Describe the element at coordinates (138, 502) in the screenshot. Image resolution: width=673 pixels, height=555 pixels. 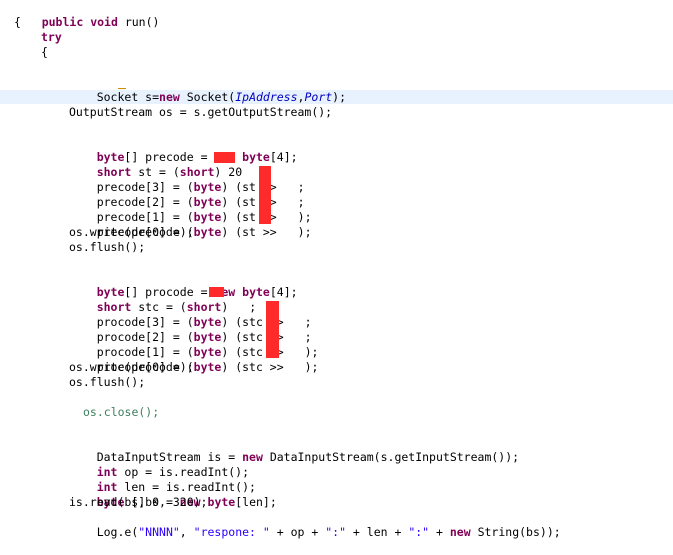
I see `code-line-is-read: is.read(bs, 0, 320);` at that location.